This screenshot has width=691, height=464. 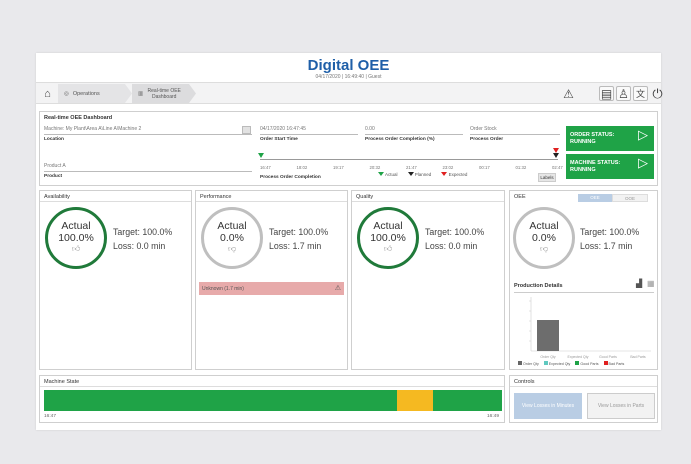 I want to click on performance-actual-label: Actual, so click(x=232, y=226).